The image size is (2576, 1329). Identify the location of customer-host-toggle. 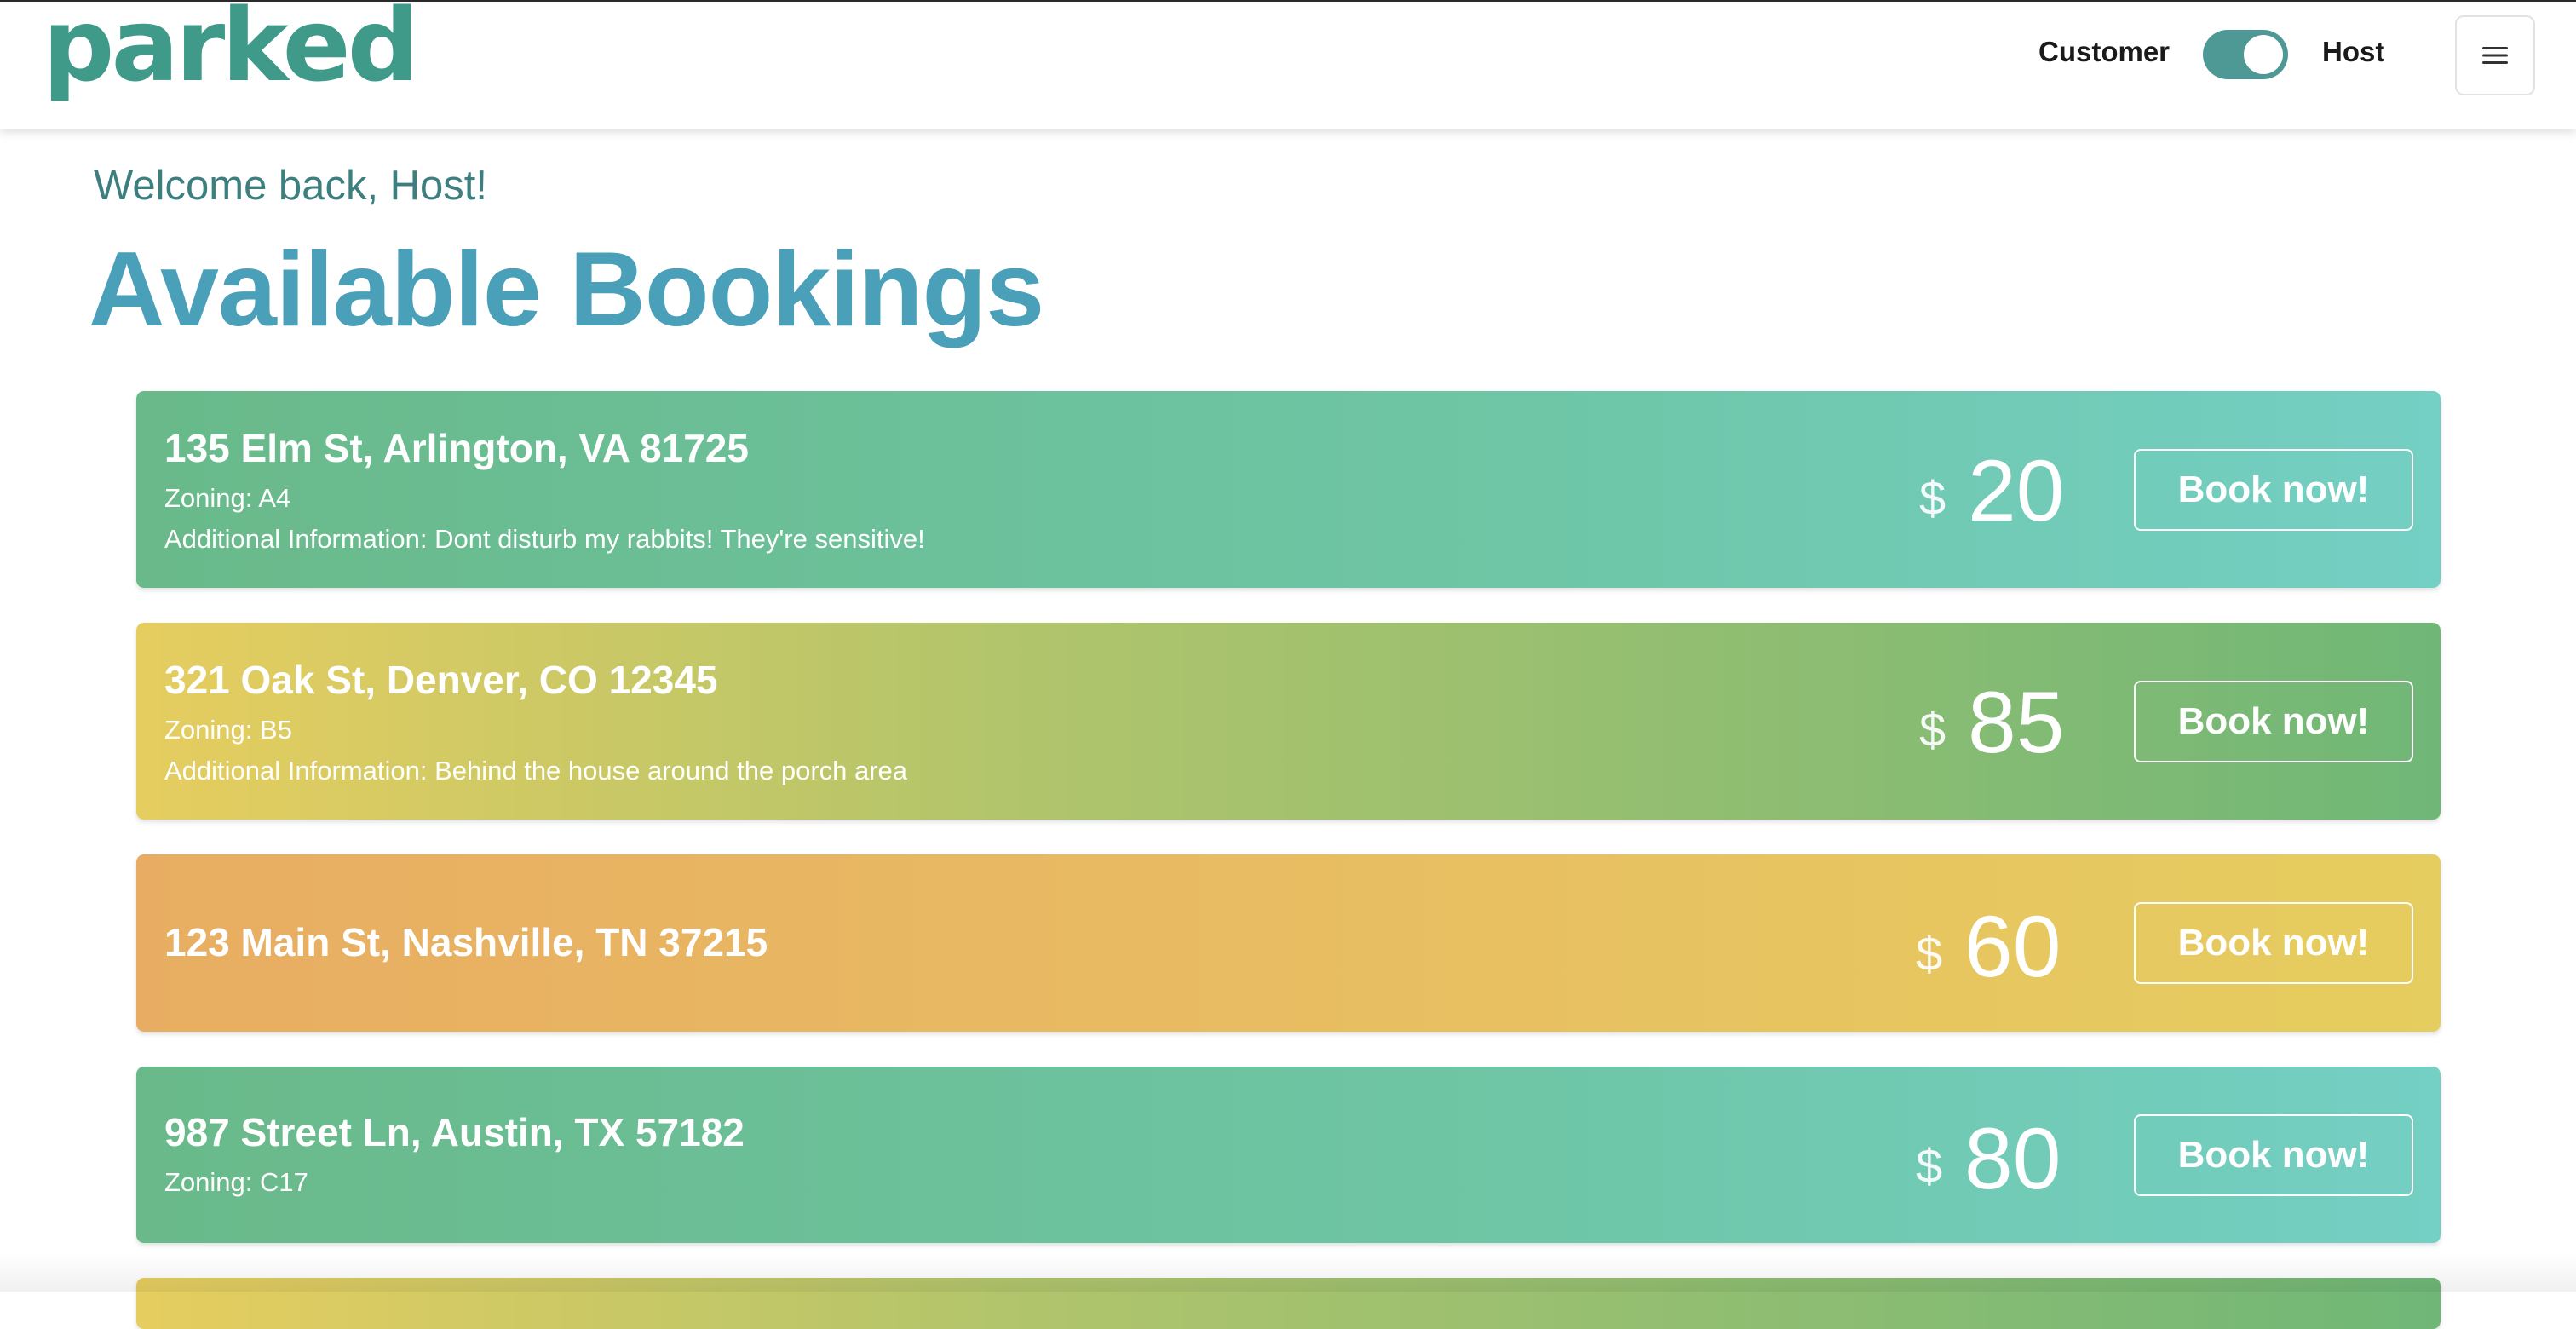
(2245, 54).